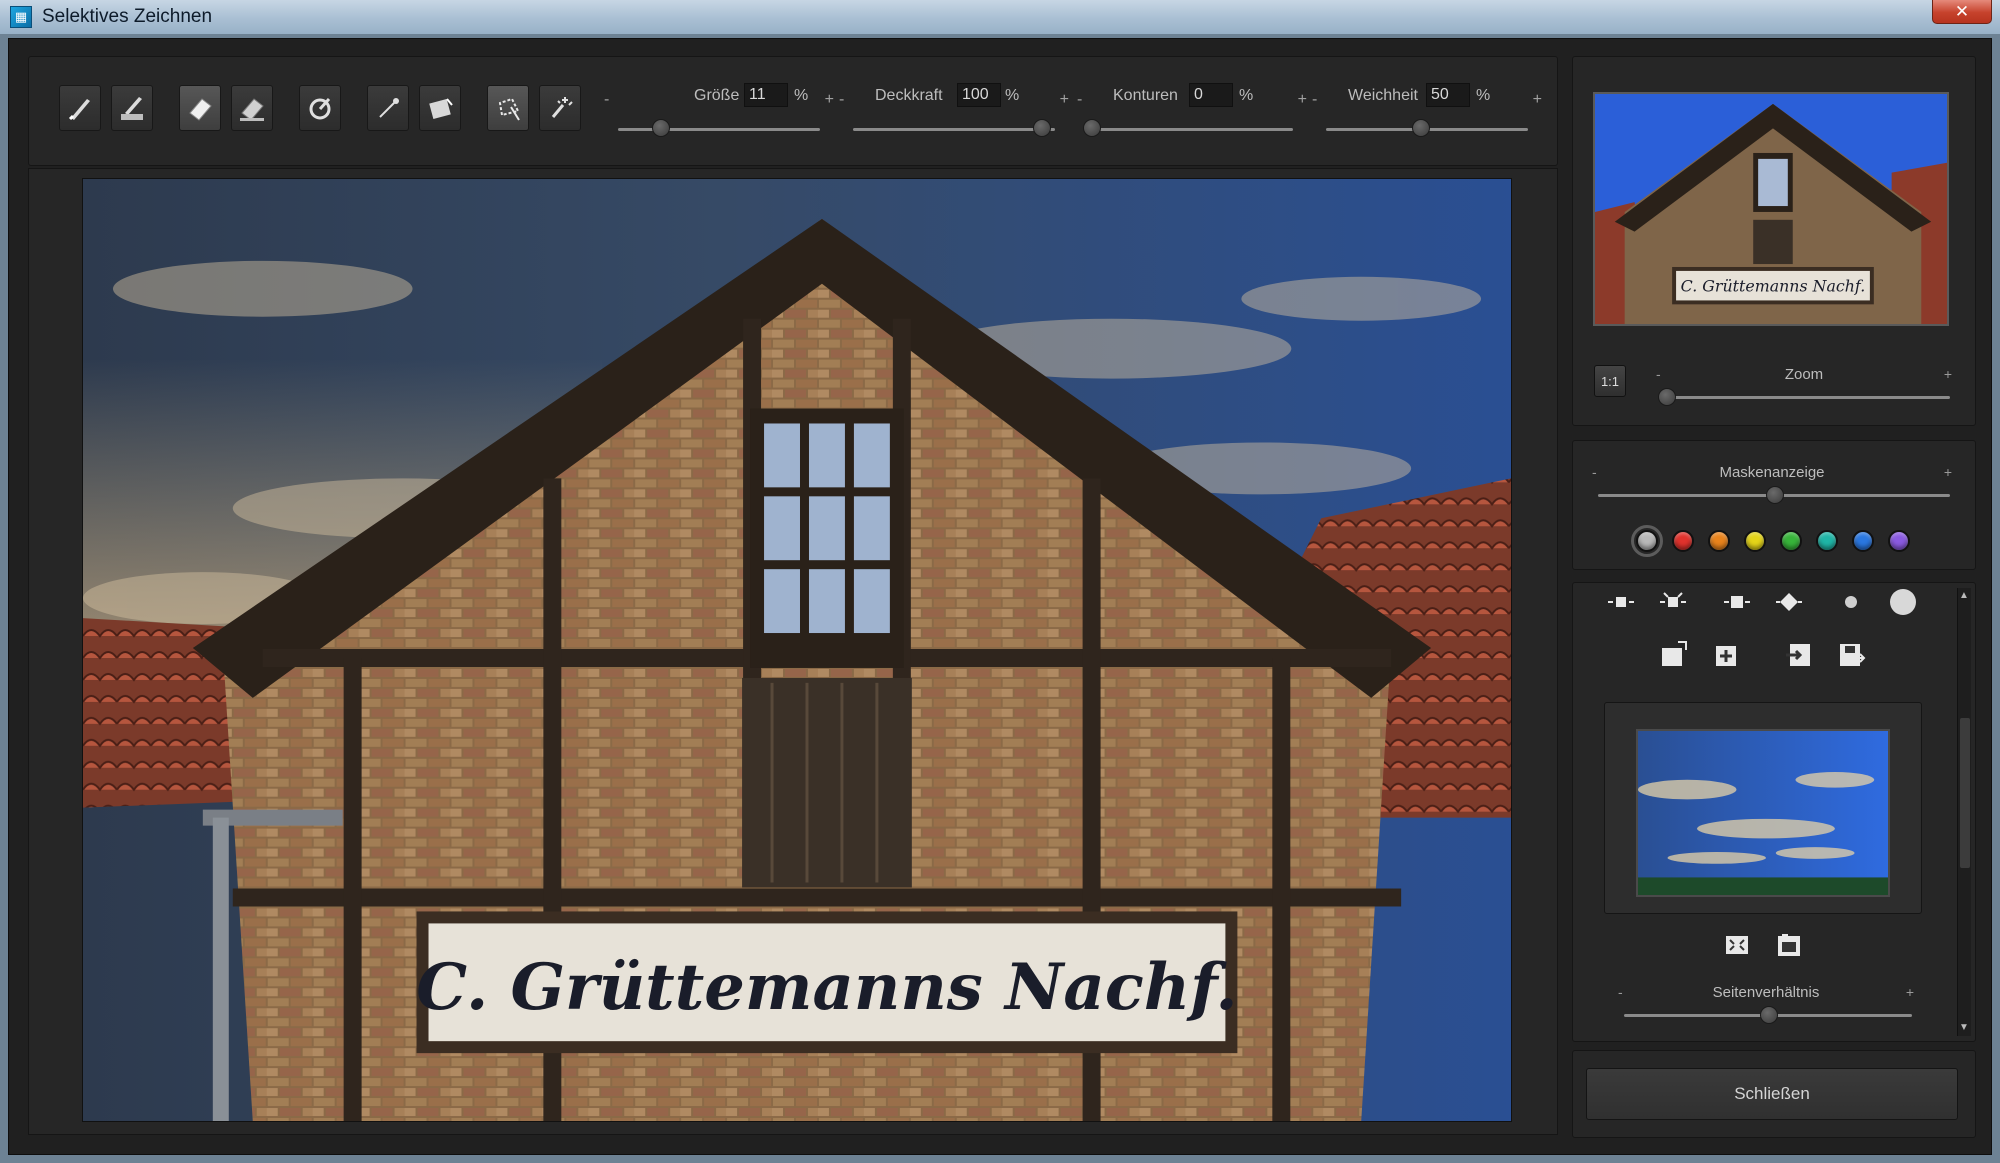 The height and width of the screenshot is (1163, 2000). I want to click on mask-contract-icon, so click(1789, 602).